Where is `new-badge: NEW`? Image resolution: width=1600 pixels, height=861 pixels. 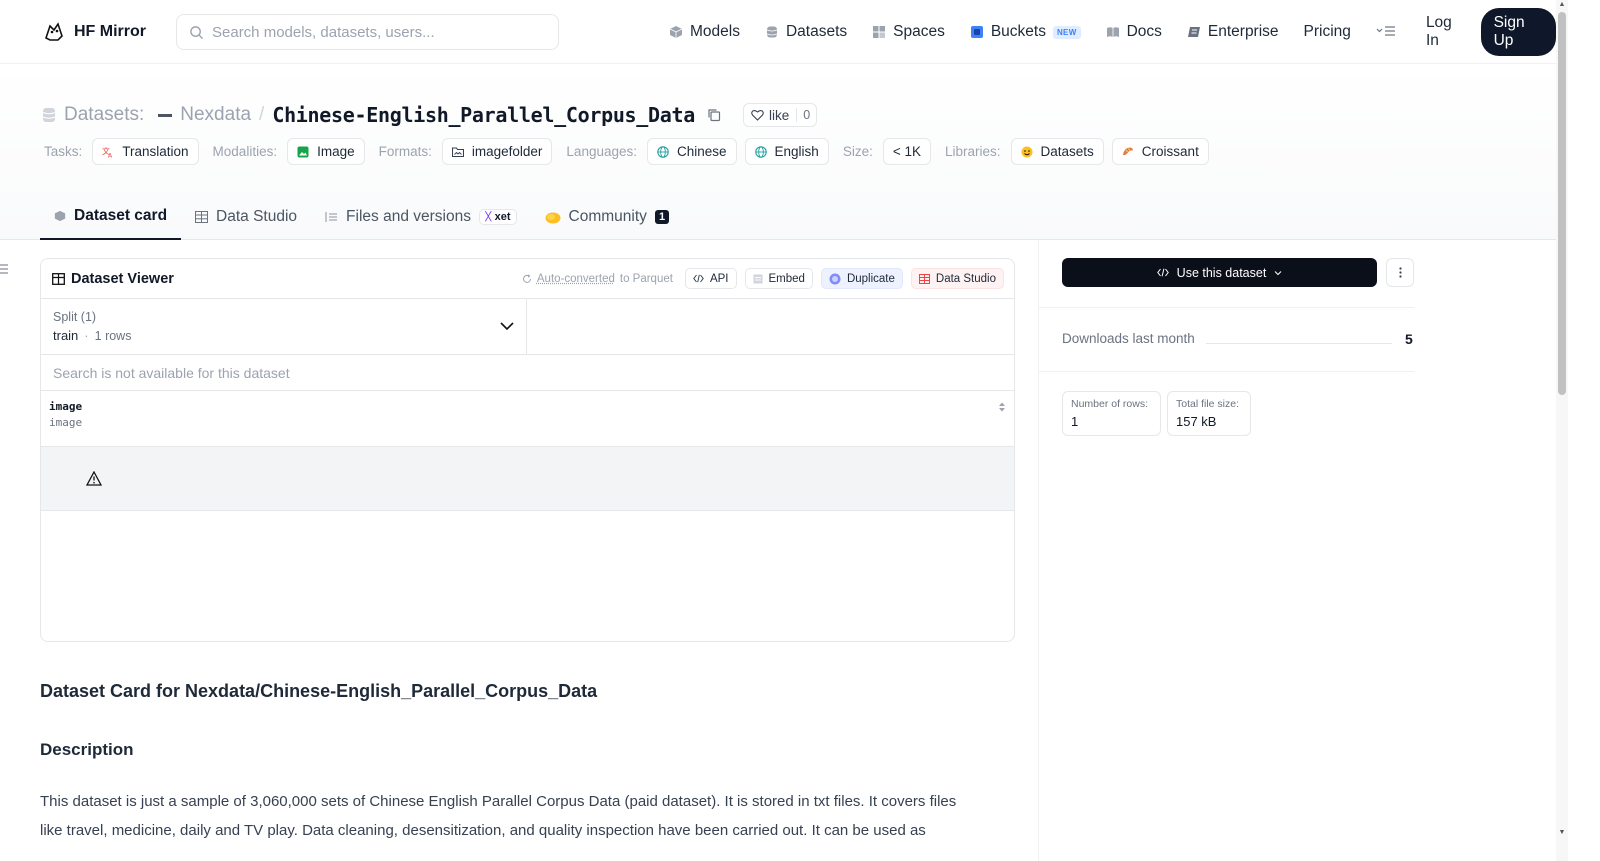
new-badge: NEW is located at coordinates (1066, 32).